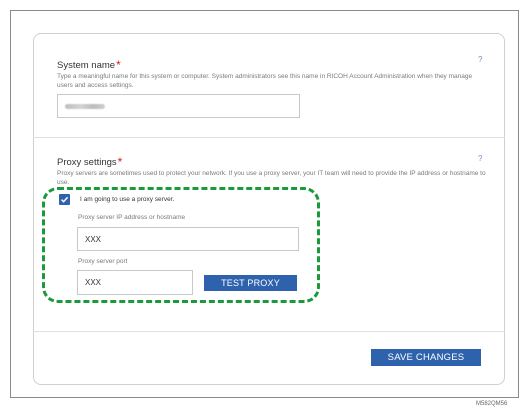 This screenshot has width=523, height=408. I want to click on figure-code: M582QM56, so click(492, 404).